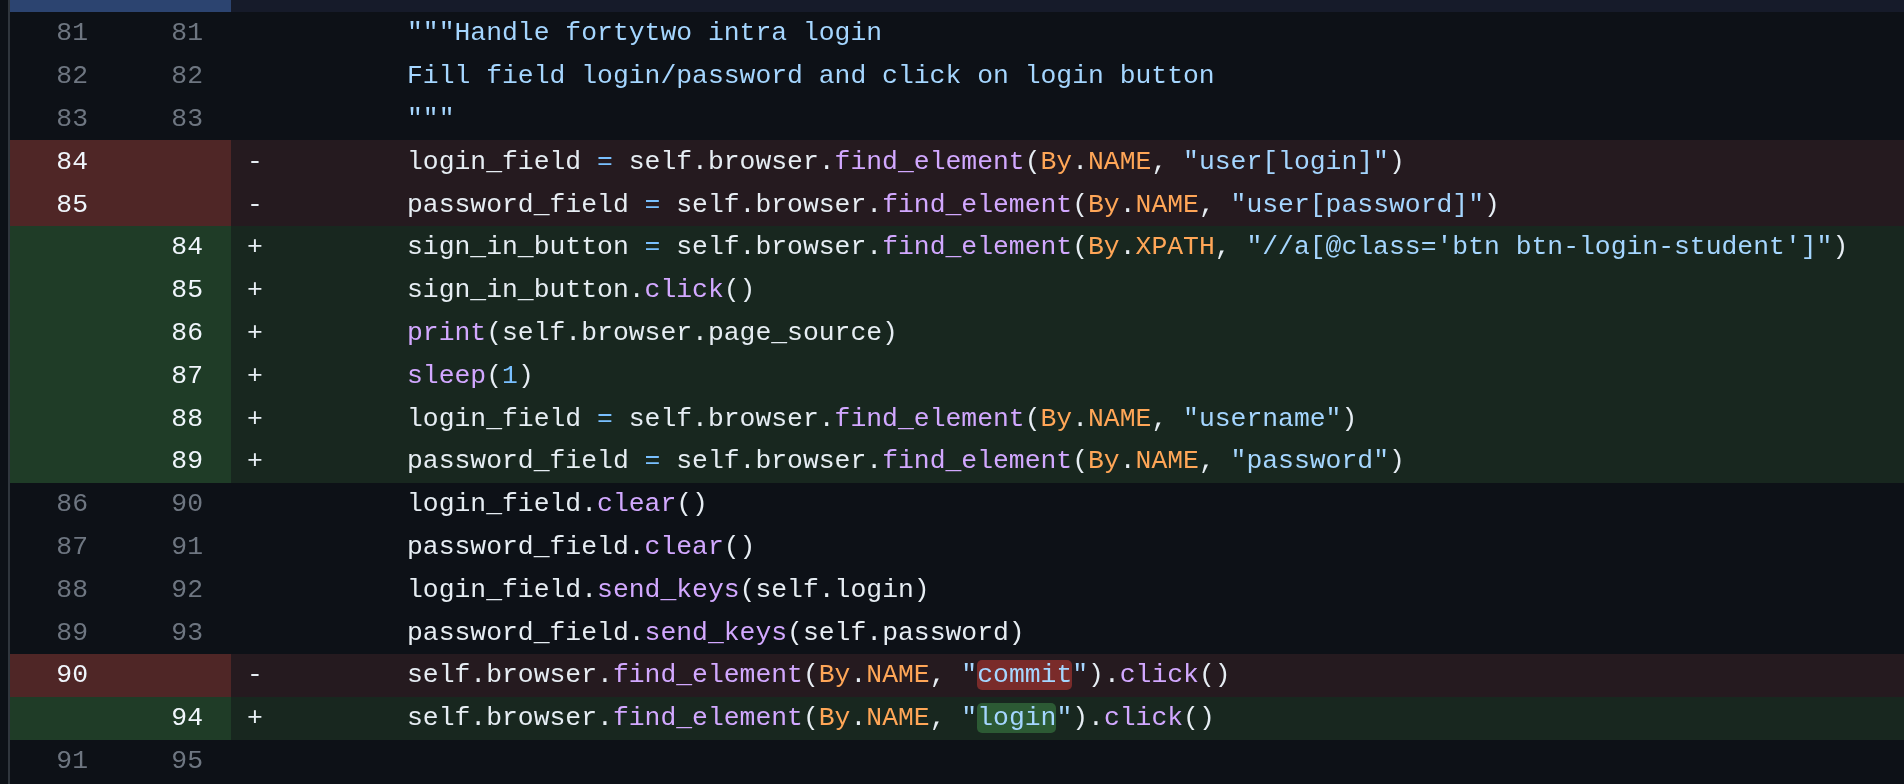 Image resolution: width=1904 pixels, height=784 pixels. Describe the element at coordinates (557, 504) in the screenshot. I see `code-line: login_field.clear()` at that location.